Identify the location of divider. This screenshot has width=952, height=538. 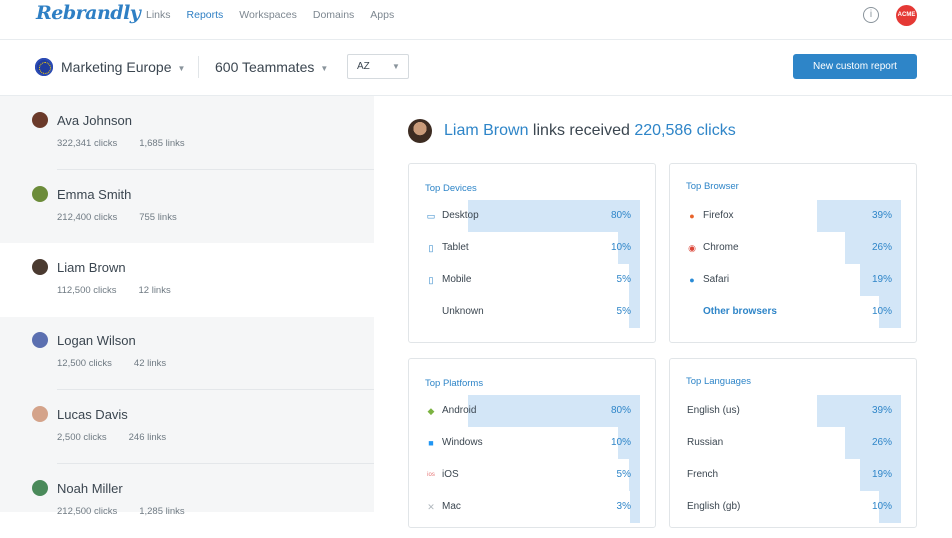
(198, 67).